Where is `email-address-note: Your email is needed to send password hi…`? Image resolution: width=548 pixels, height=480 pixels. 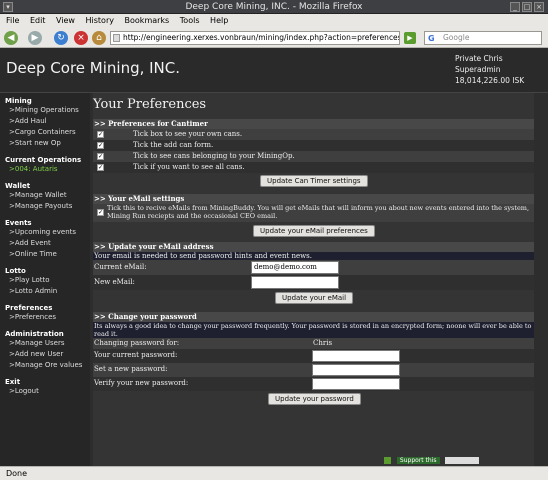 email-address-note: Your email is needed to send password hi… is located at coordinates (313, 256).